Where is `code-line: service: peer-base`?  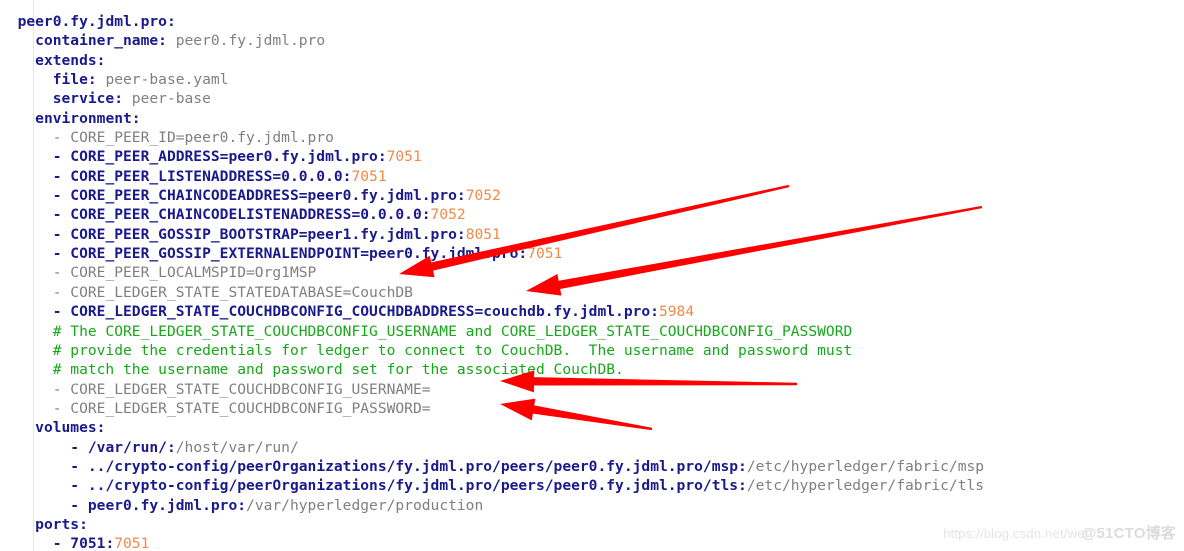 code-line: service: peer-base is located at coordinates (592, 98).